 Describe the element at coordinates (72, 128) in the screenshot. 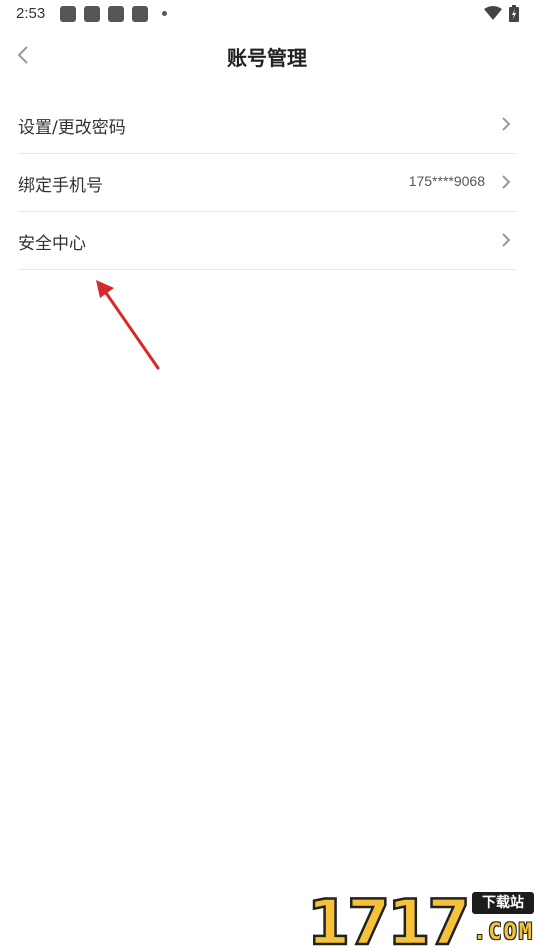

I see `menu-item-label: 设置/更改密码` at that location.